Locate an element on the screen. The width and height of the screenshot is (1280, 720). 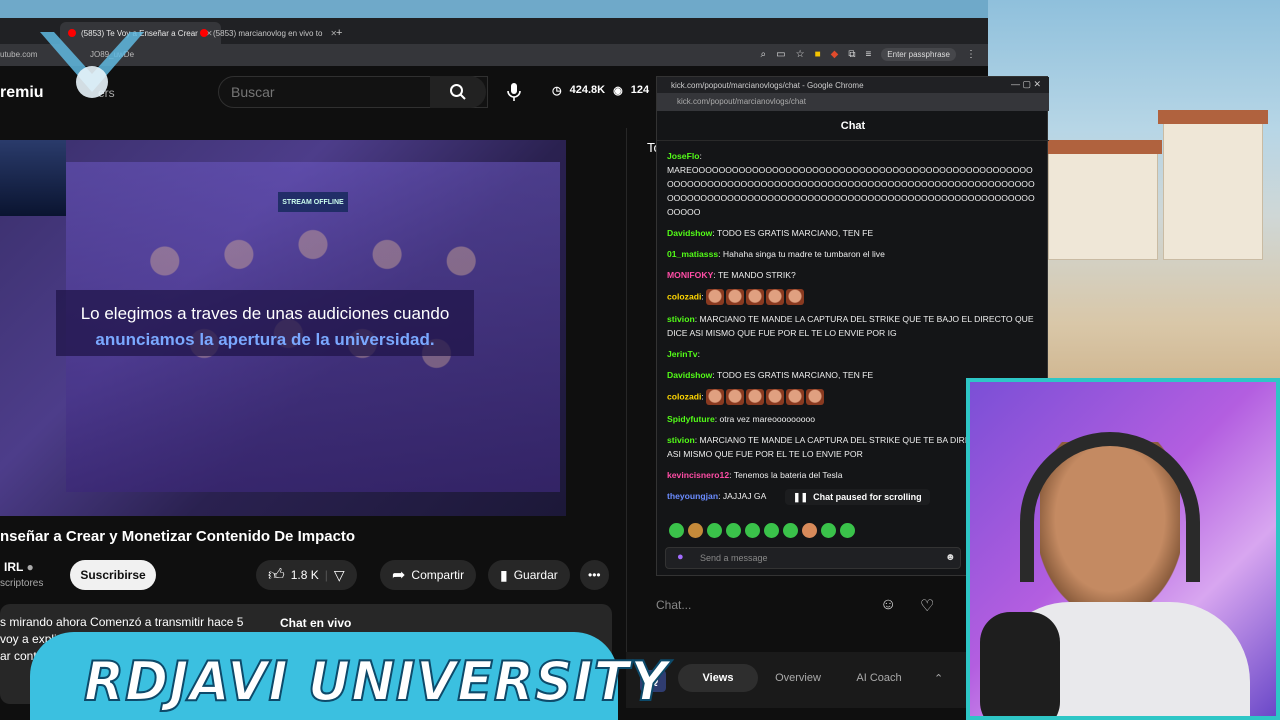
like-button: 👍︎ 1.8 K | ▽ is located at coordinates (306, 575).